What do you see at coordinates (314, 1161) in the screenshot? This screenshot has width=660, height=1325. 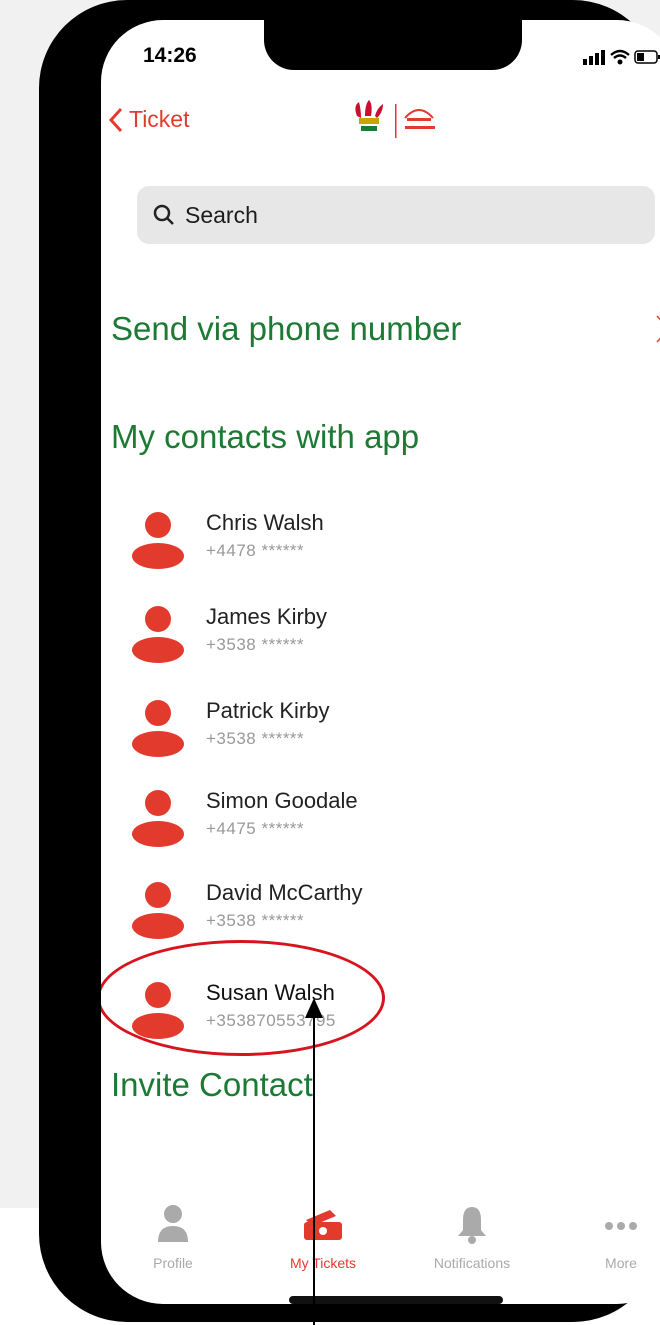 I see `annotation-arrow` at bounding box center [314, 1161].